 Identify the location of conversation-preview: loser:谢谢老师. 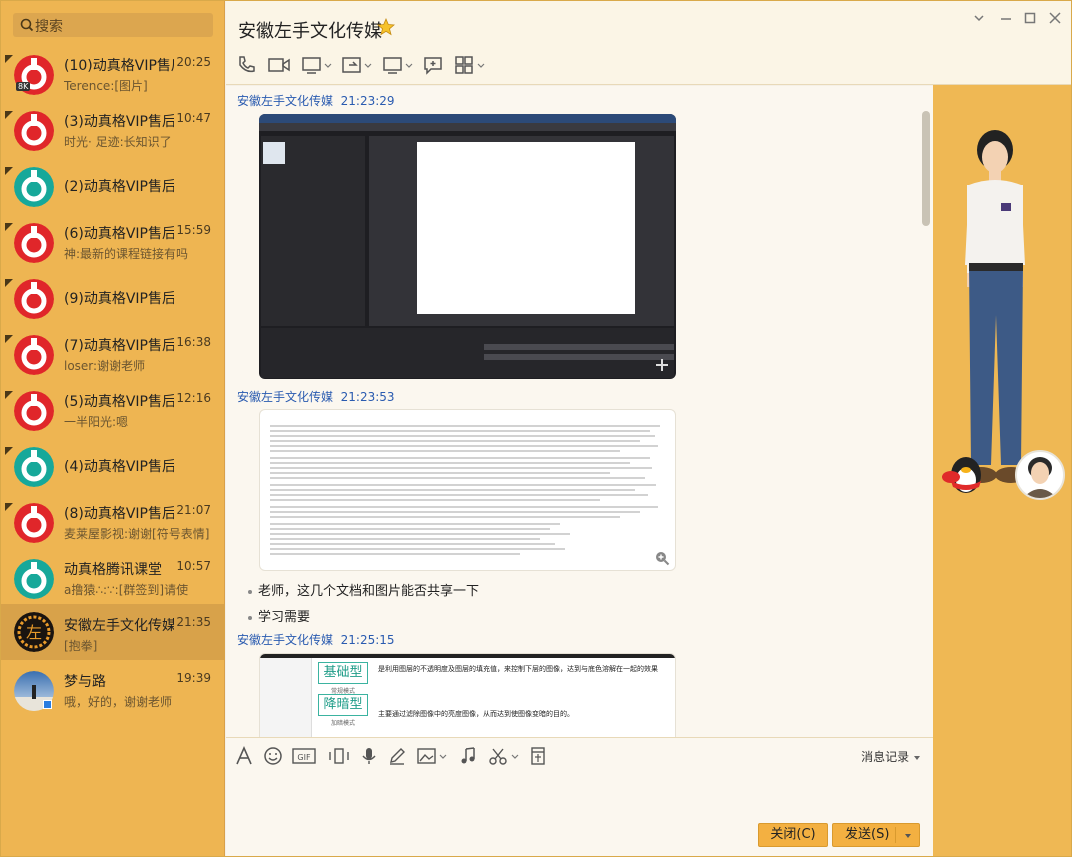
(105, 366).